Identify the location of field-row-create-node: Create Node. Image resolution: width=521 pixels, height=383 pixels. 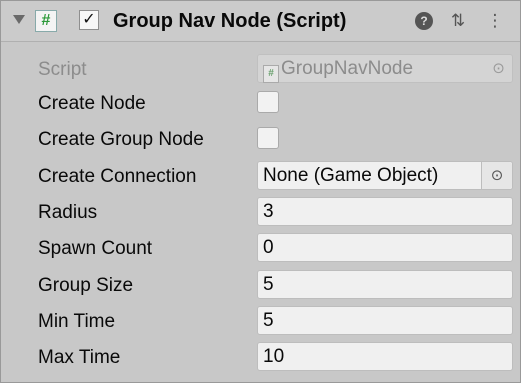
(260, 103).